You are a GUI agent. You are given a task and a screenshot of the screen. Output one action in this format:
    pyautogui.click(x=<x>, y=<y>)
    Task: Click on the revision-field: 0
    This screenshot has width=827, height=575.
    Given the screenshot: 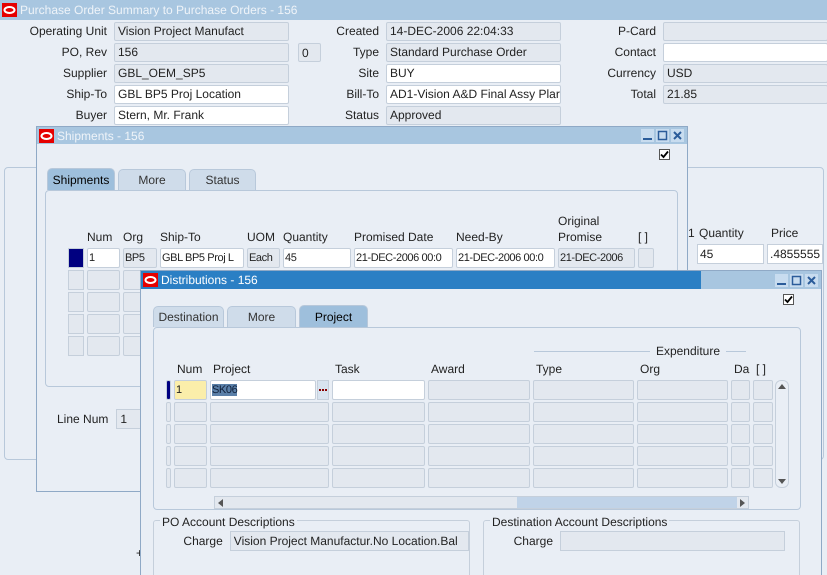 What is the action you would take?
    pyautogui.click(x=309, y=52)
    